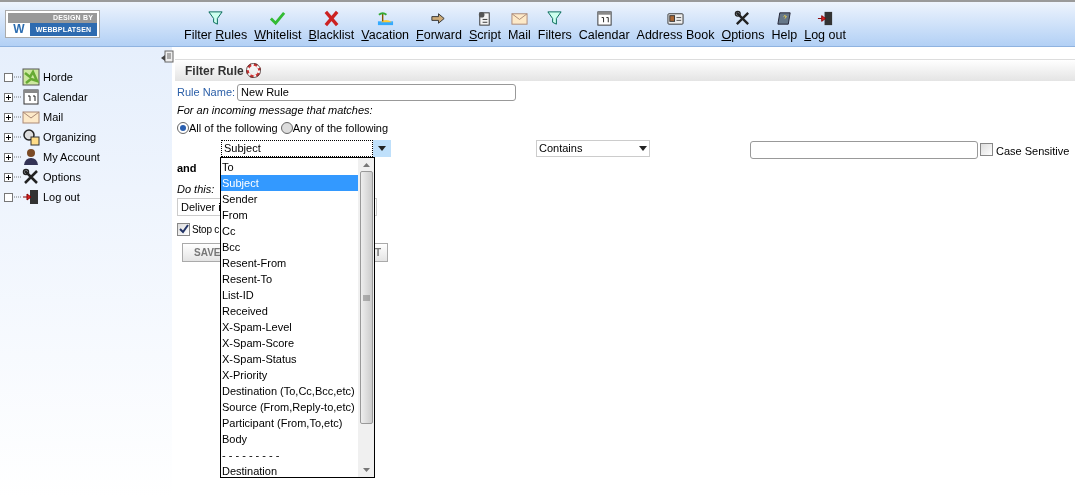 The height and width of the screenshot is (500, 1075). Describe the element at coordinates (340, 128) in the screenshot. I see `radio-label: Any of the following` at that location.